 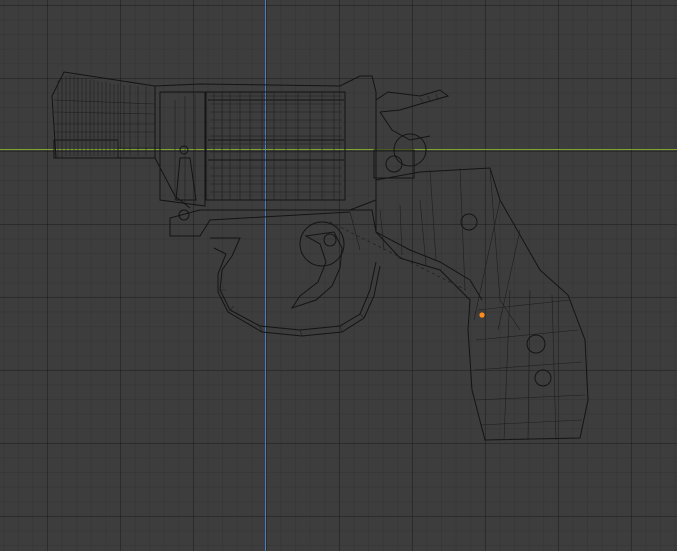 What do you see at coordinates (482, 315) in the screenshot?
I see `selected-vertex` at bounding box center [482, 315].